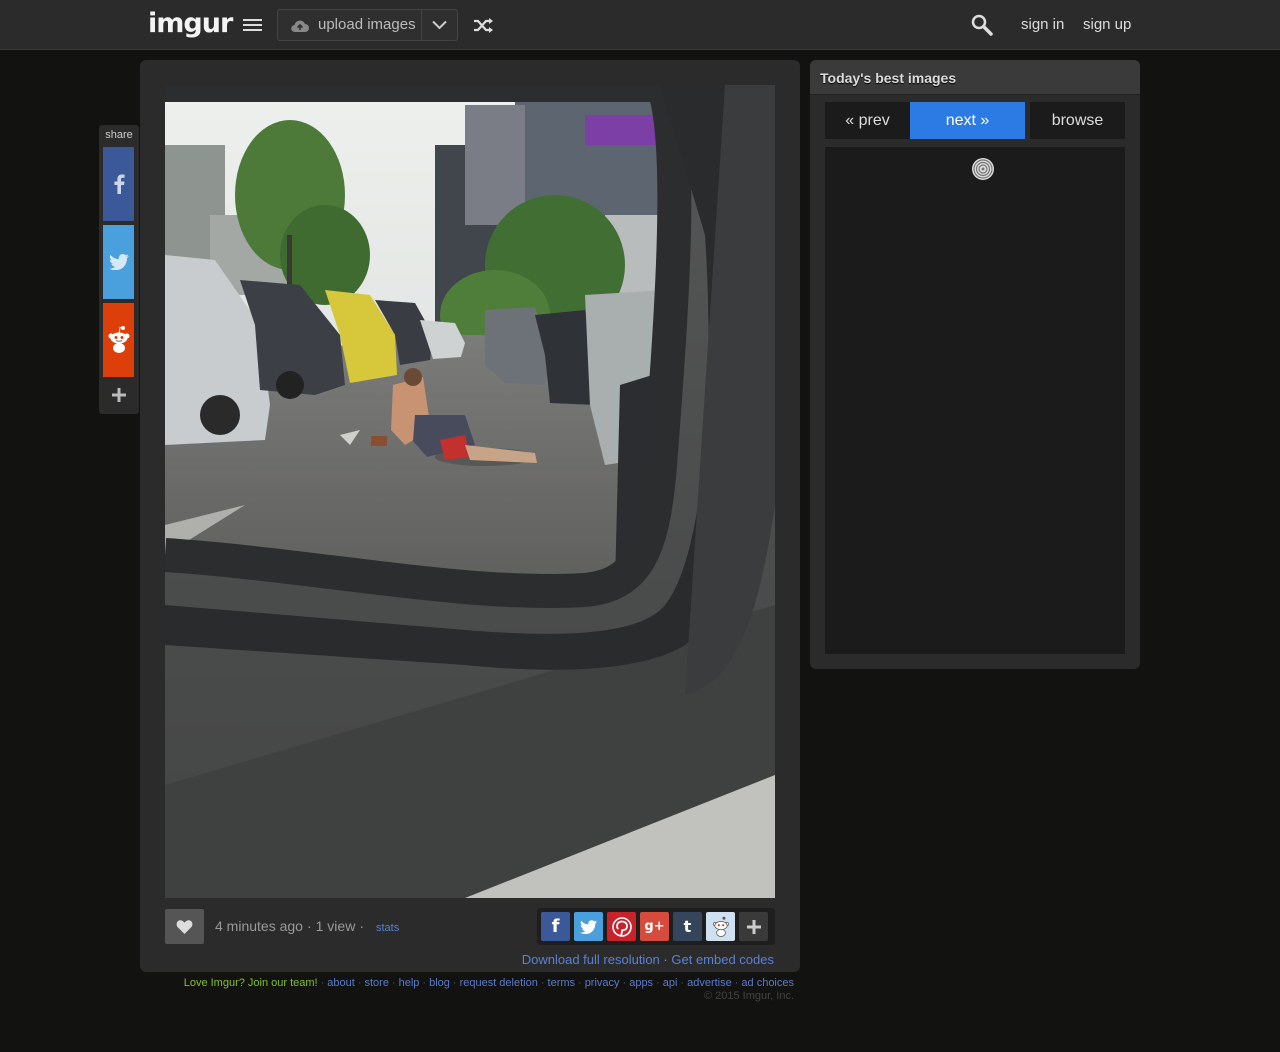 This screenshot has width=1280, height=1052. I want to click on share-twitter-button, so click(118, 262).